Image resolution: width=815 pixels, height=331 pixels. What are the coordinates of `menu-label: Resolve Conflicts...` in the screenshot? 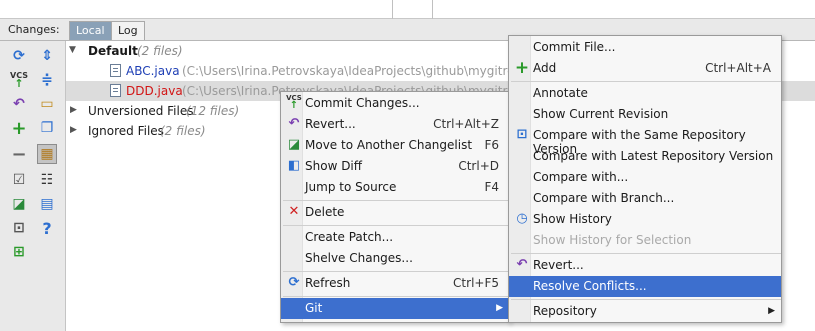 It's located at (590, 286).